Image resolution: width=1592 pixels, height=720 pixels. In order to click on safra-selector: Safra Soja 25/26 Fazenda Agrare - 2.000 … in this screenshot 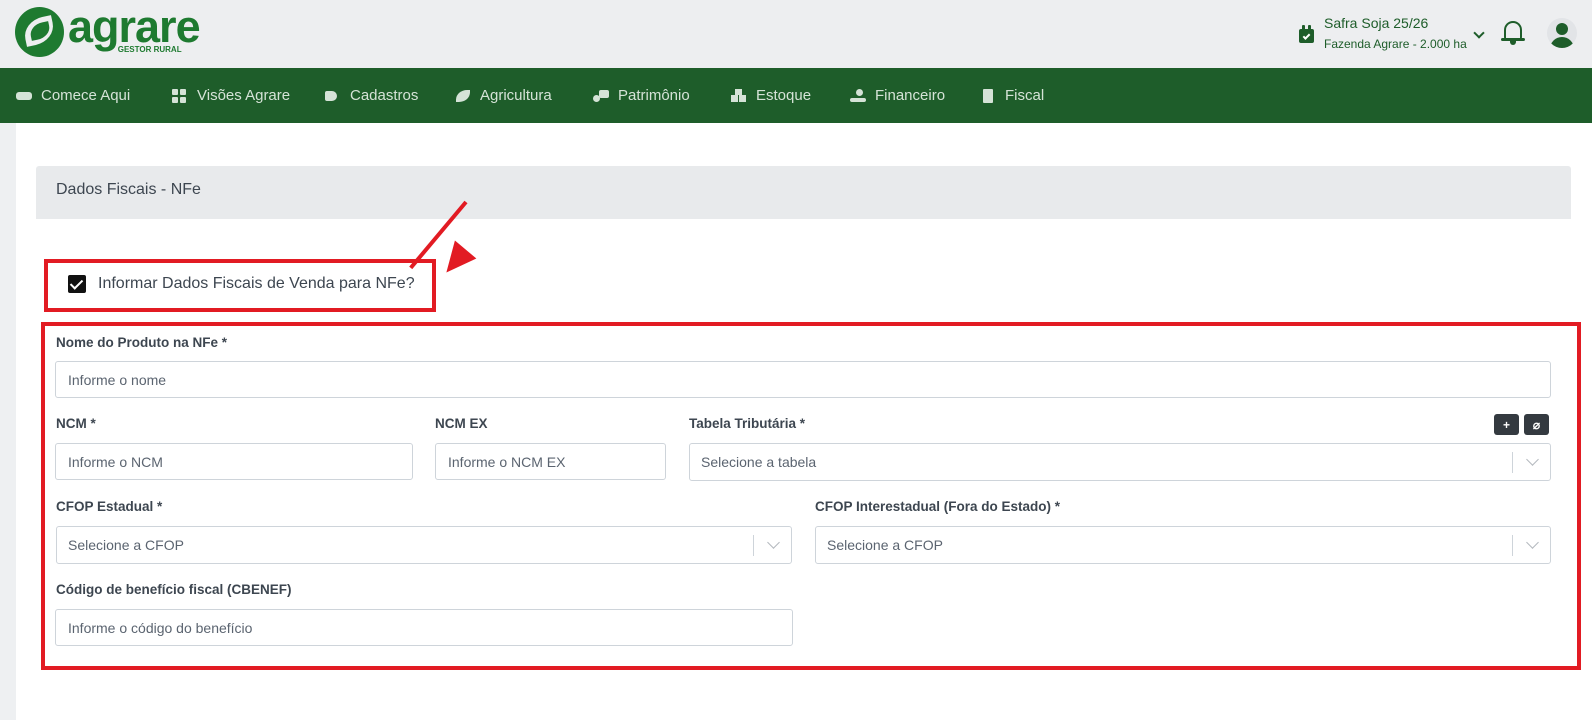, I will do `click(1391, 33)`.